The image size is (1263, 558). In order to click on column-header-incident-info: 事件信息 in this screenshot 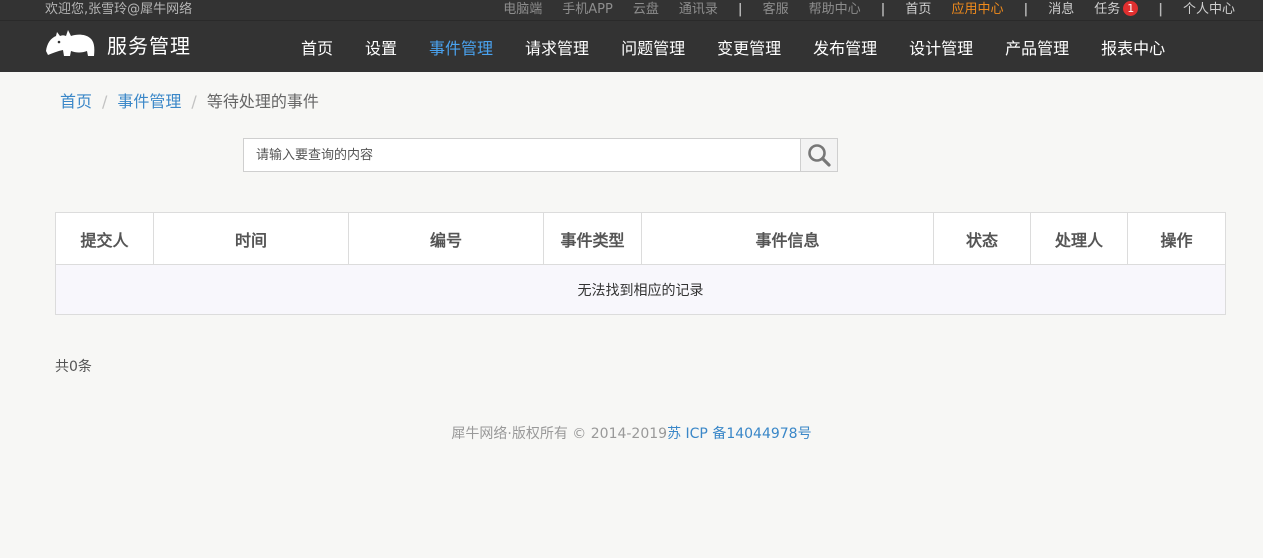, I will do `click(787, 238)`.